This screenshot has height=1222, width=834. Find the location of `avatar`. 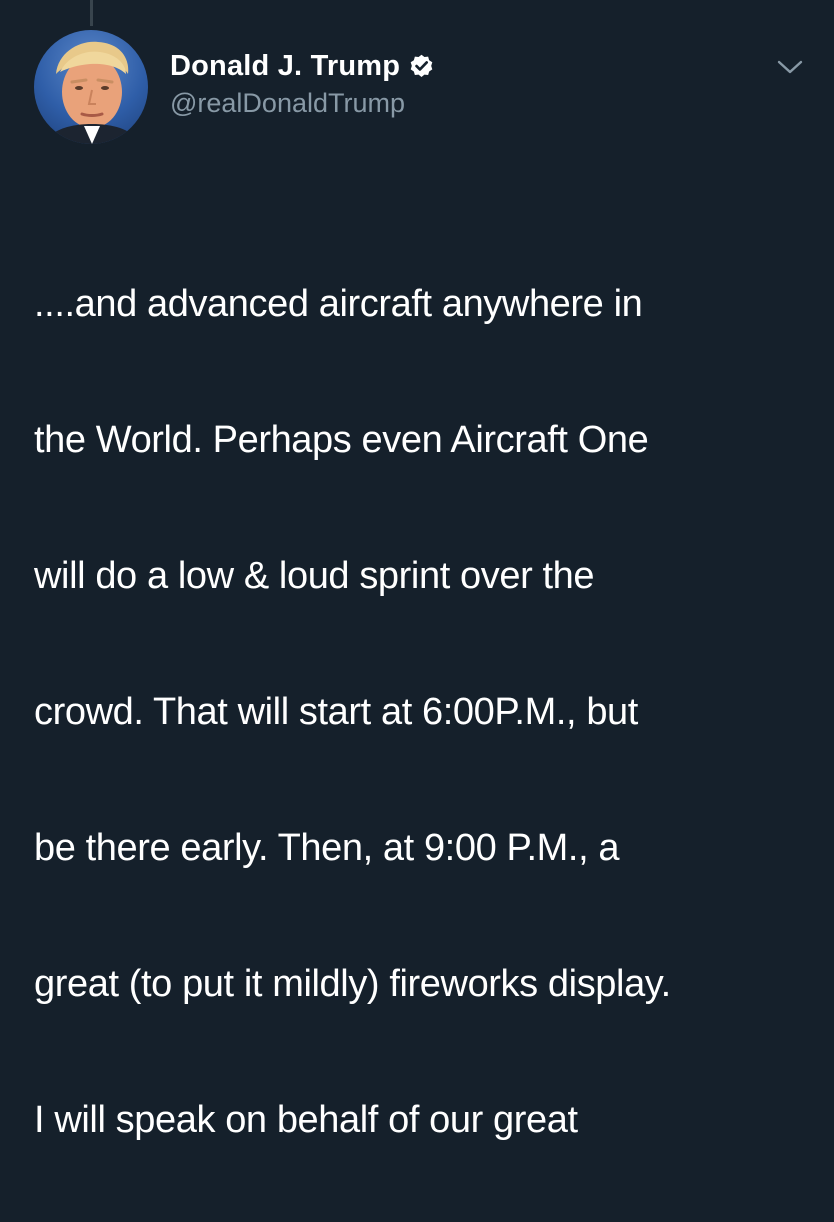

avatar is located at coordinates (91, 87).